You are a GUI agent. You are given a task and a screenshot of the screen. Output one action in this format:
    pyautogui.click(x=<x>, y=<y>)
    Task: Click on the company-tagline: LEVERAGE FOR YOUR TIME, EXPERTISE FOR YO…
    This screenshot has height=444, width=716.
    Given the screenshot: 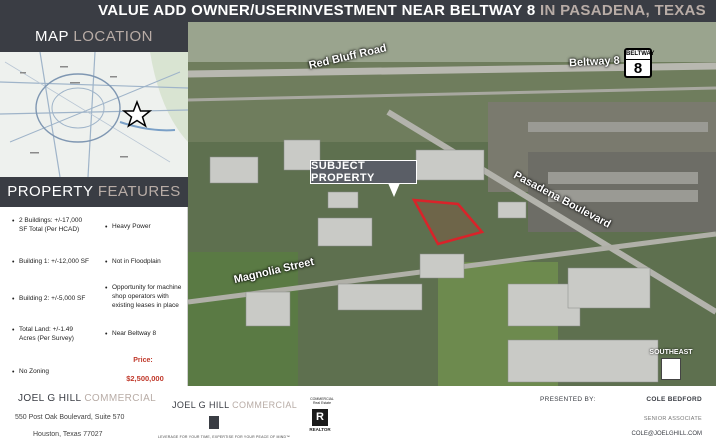 What is the action you would take?
    pyautogui.click(x=224, y=437)
    